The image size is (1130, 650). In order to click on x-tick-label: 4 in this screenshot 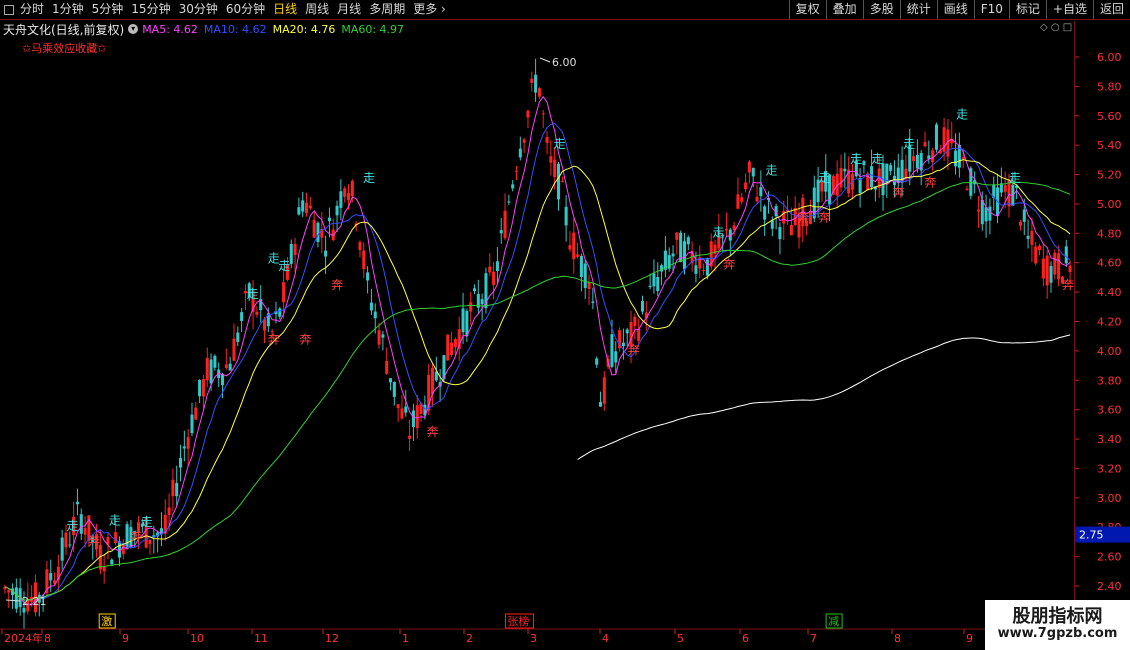, I will do `click(605, 638)`.